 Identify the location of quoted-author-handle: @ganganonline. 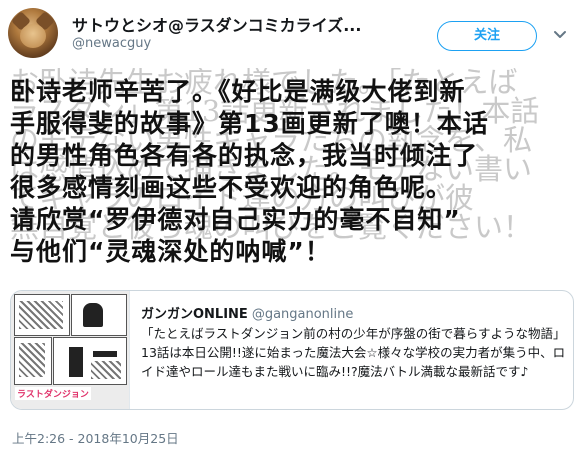
(302, 314).